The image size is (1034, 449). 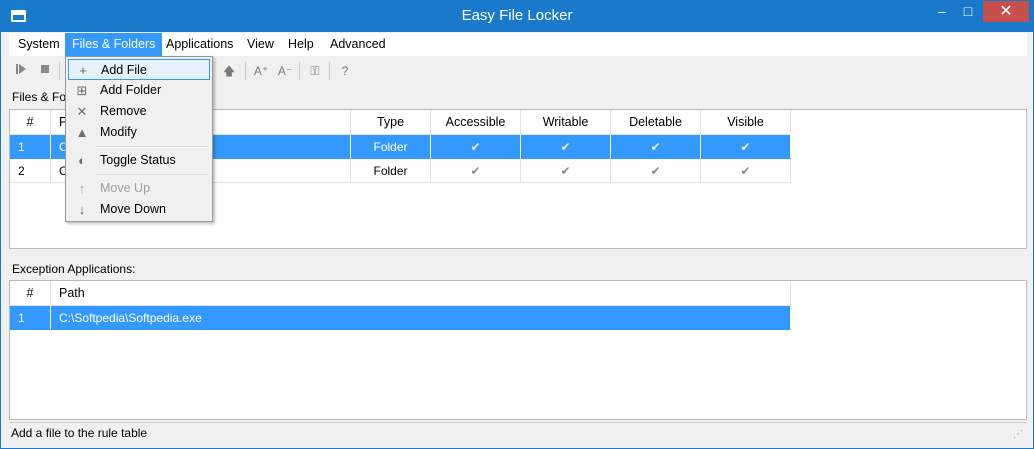 What do you see at coordinates (114, 44) in the screenshot?
I see `menu-files-folders: Files & Folders` at bounding box center [114, 44].